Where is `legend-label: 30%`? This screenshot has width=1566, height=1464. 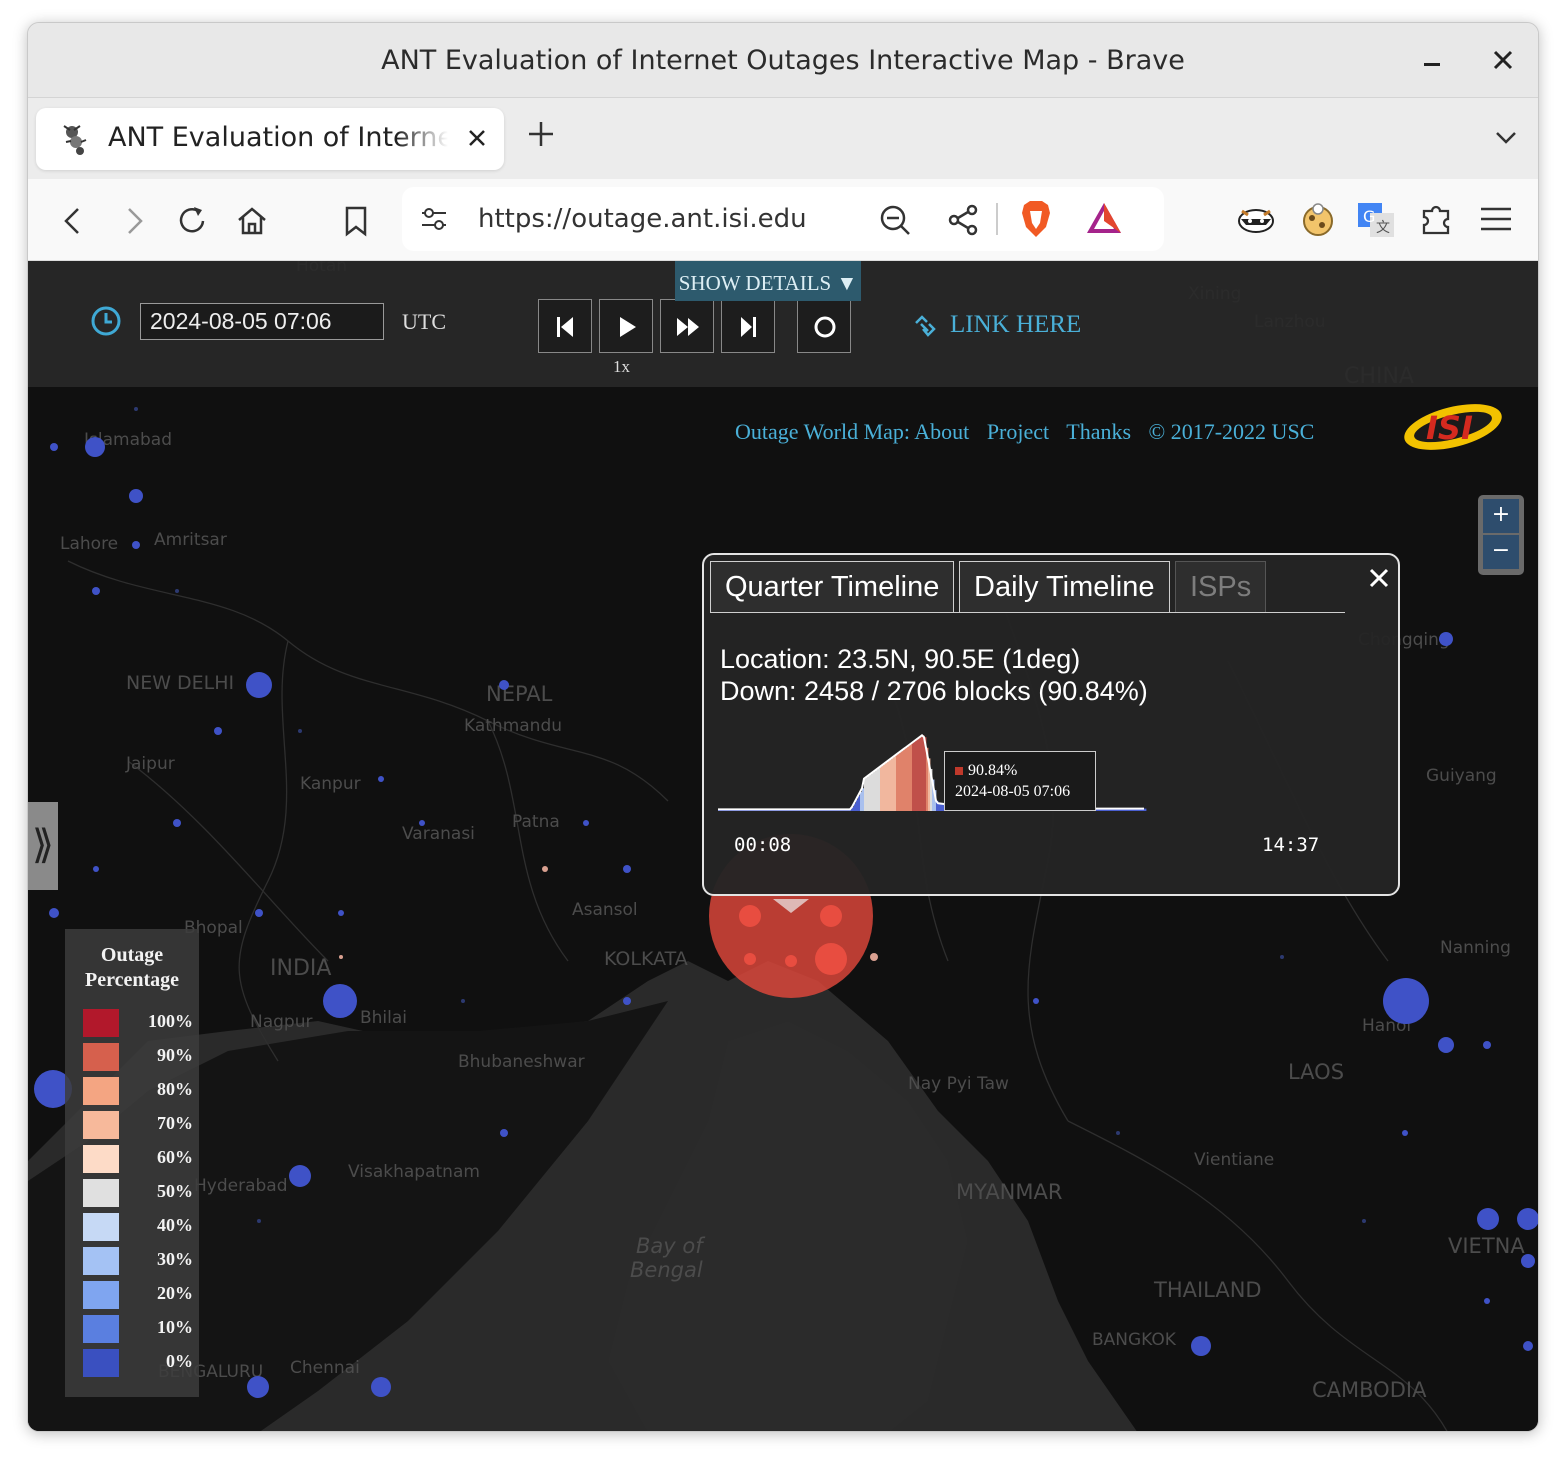 legend-label: 30% is located at coordinates (175, 1259).